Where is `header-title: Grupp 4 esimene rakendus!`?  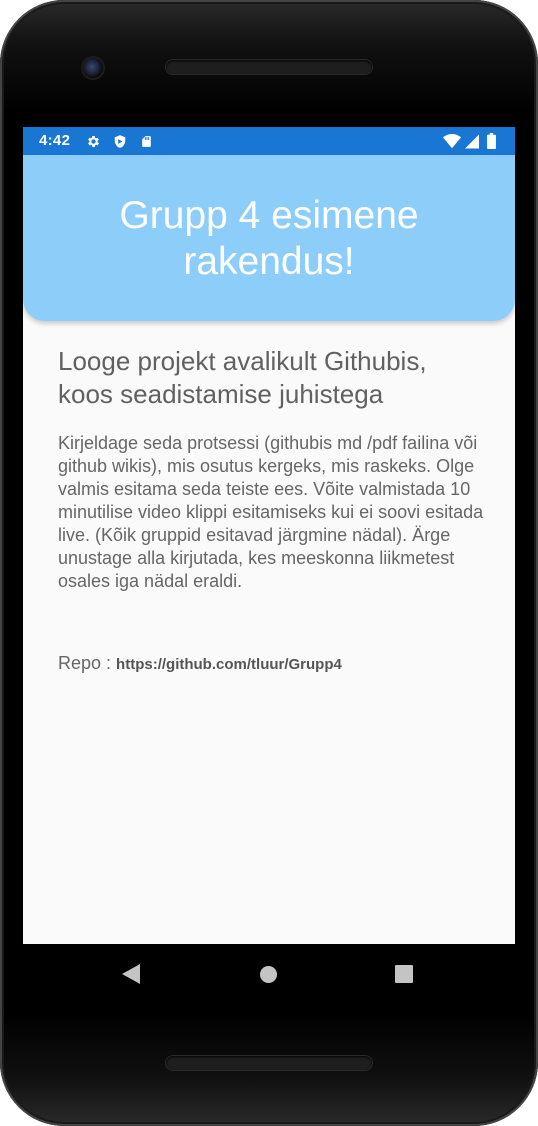 header-title: Grupp 4 esimene rakendus! is located at coordinates (269, 238).